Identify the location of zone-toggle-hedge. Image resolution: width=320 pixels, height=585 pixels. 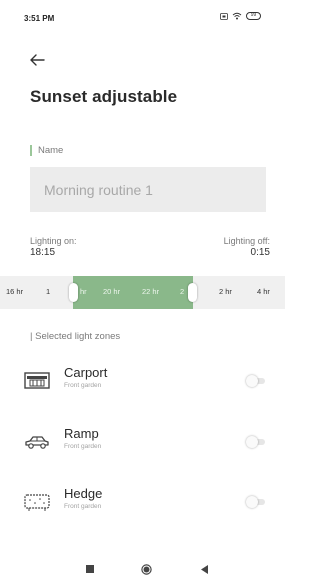
(256, 502).